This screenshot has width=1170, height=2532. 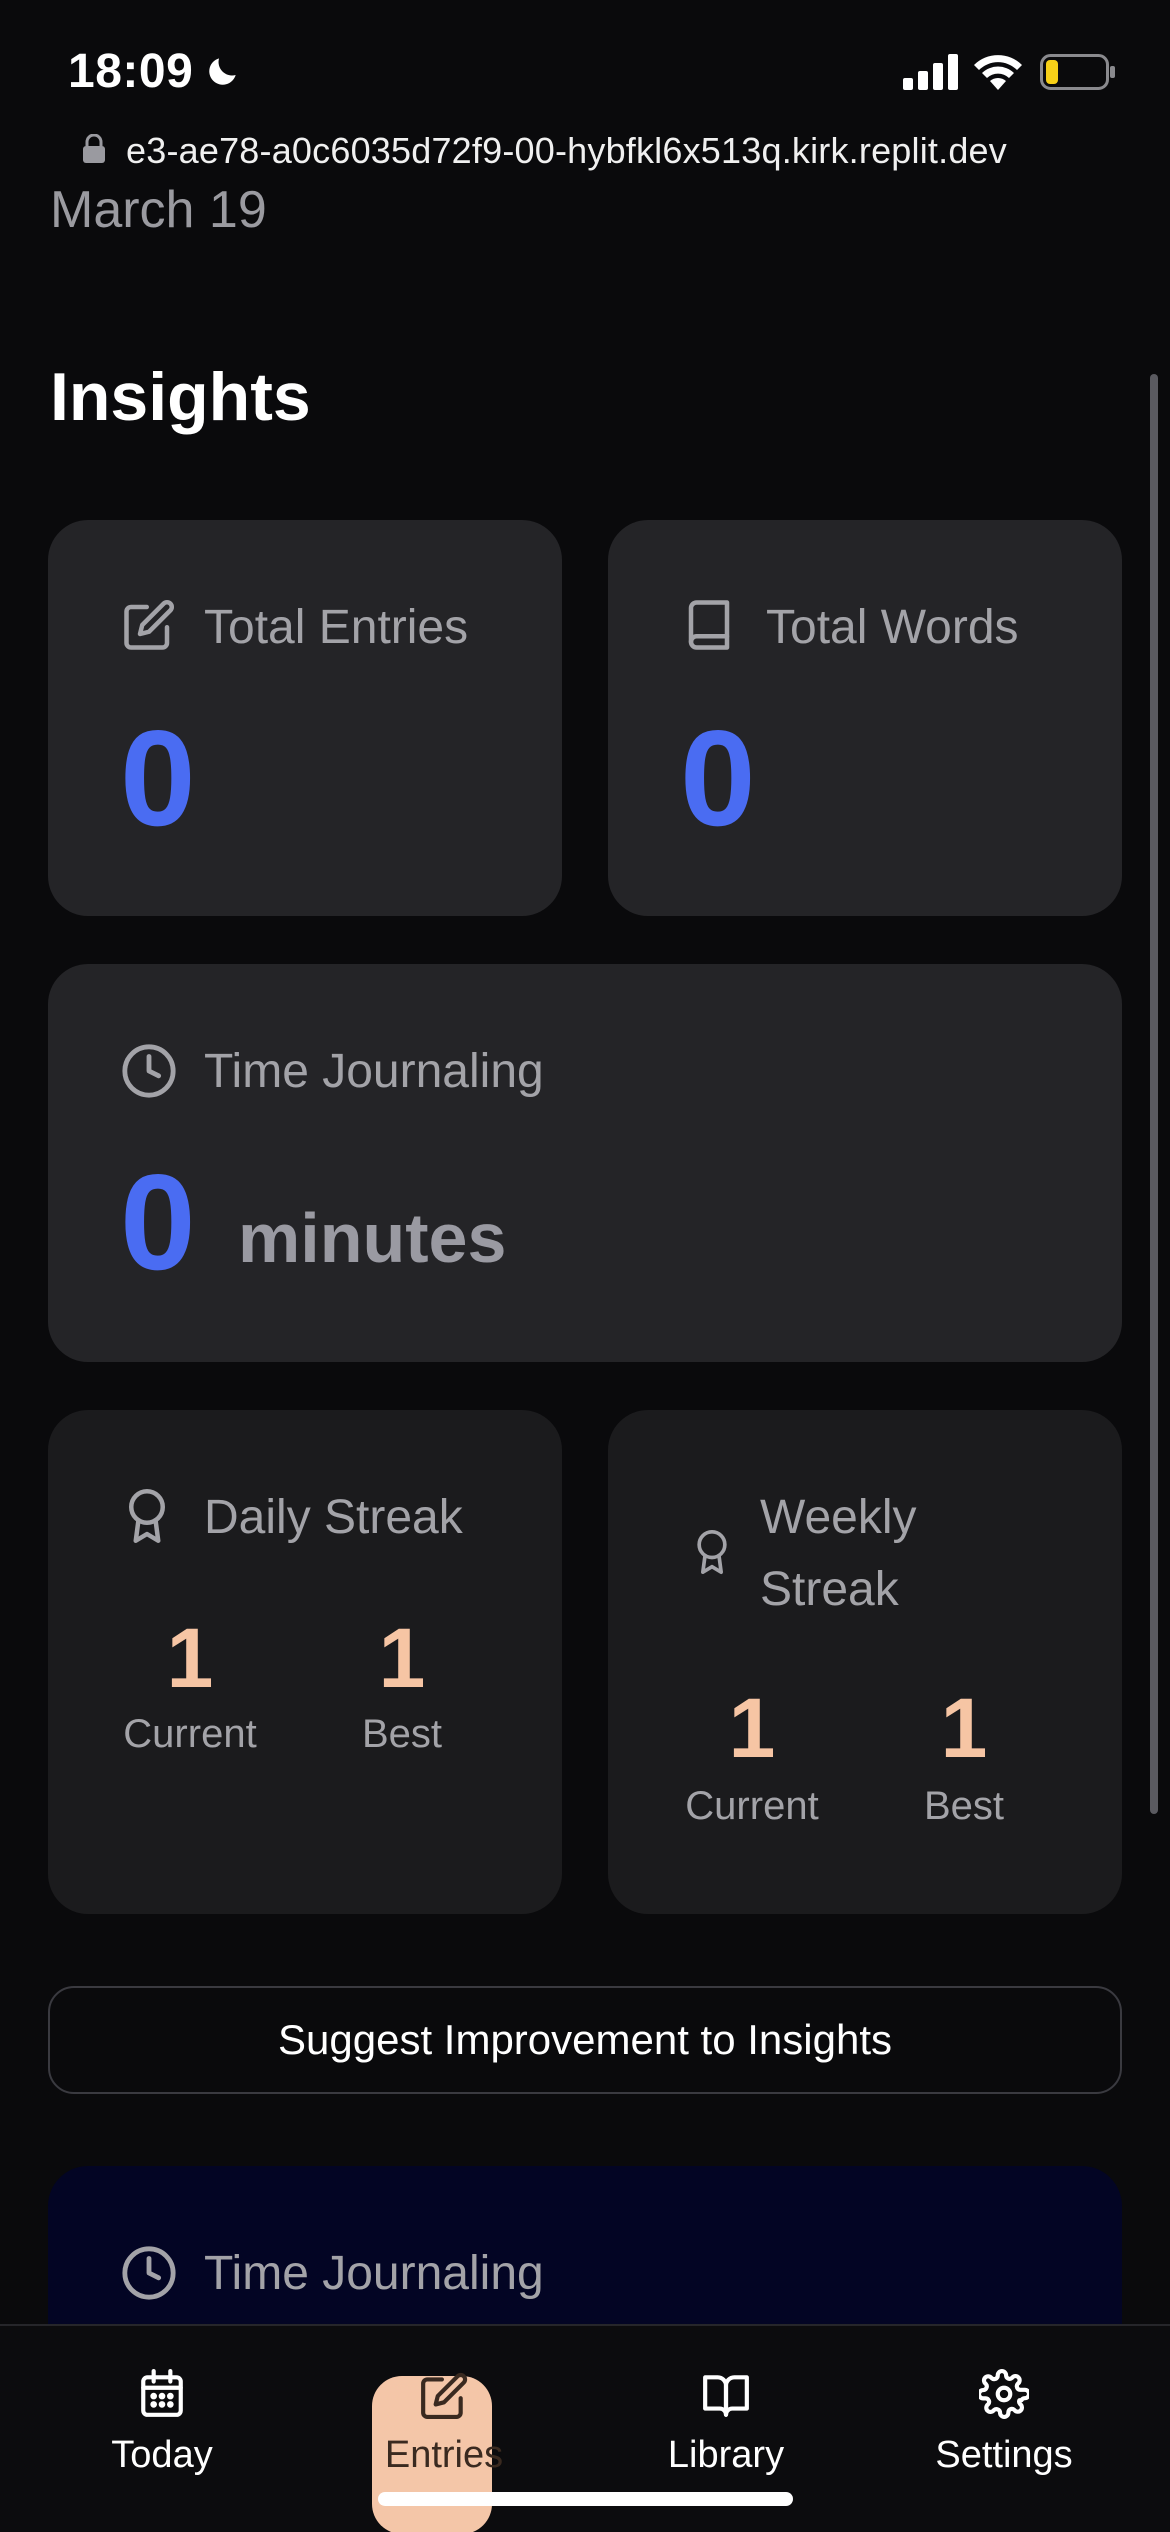 What do you see at coordinates (752, 1806) in the screenshot?
I see `weekly-streak-current-label: Current` at bounding box center [752, 1806].